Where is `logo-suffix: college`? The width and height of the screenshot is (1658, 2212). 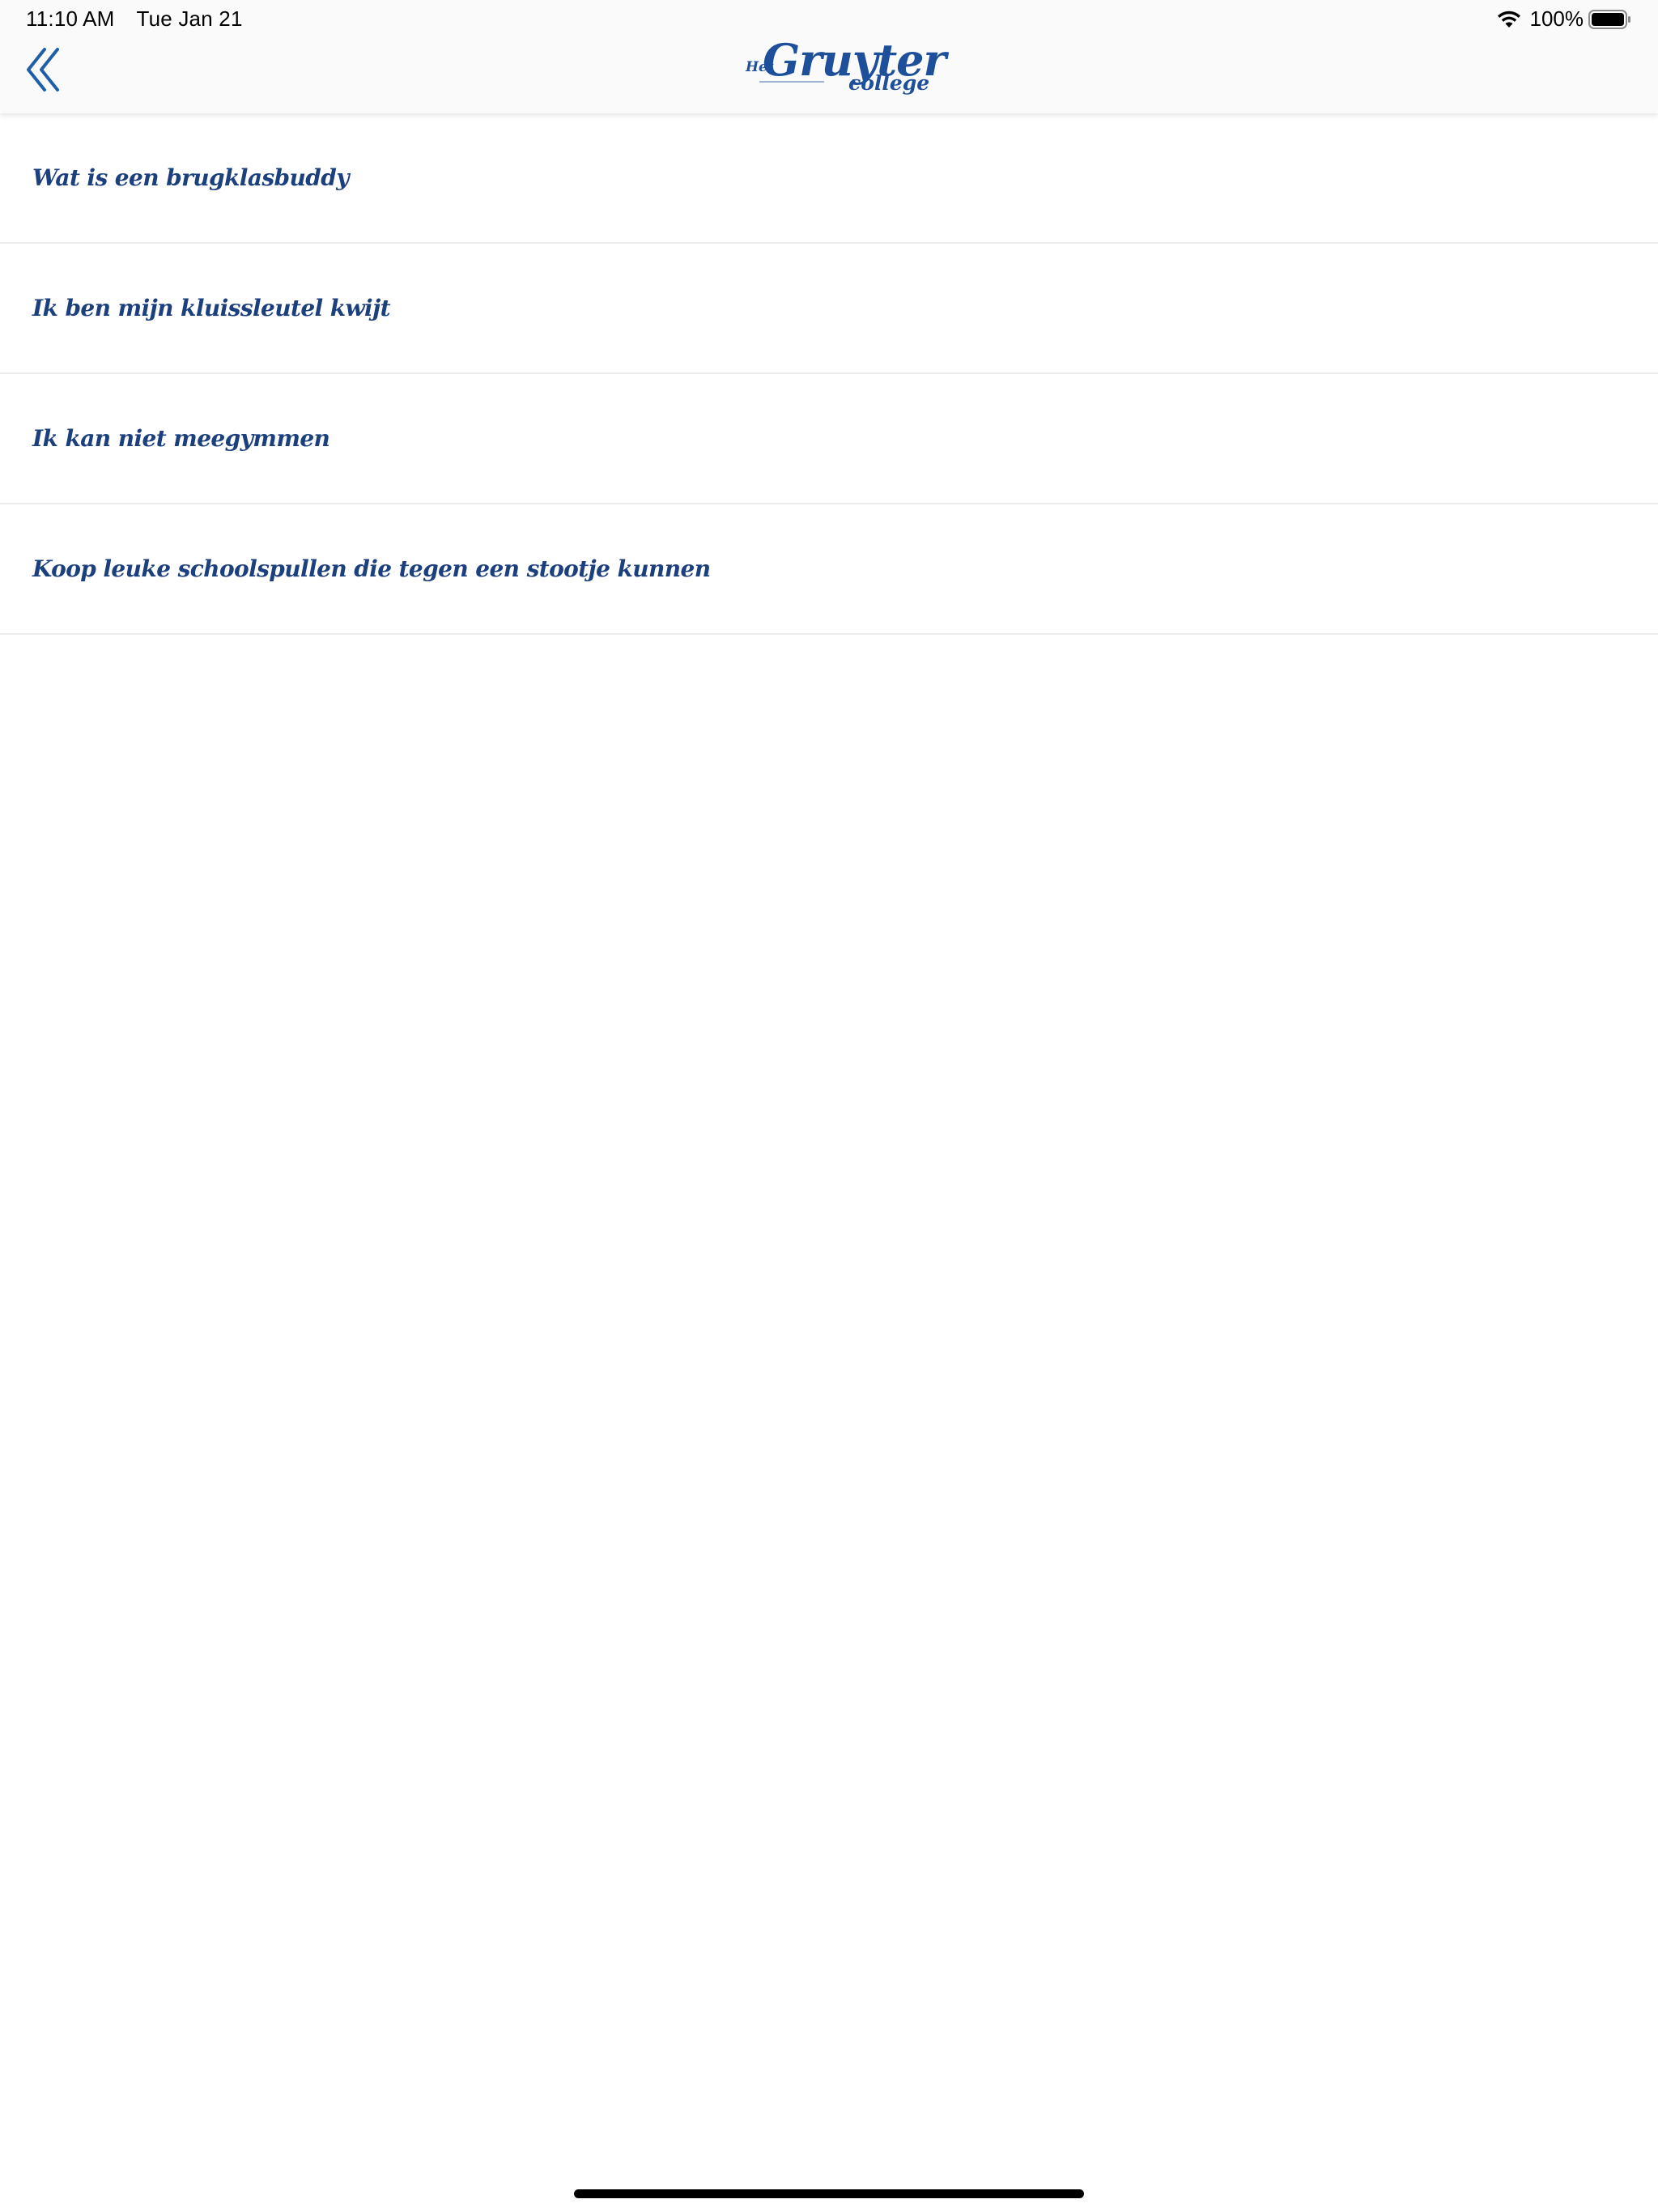
logo-suffix: college is located at coordinates (889, 83).